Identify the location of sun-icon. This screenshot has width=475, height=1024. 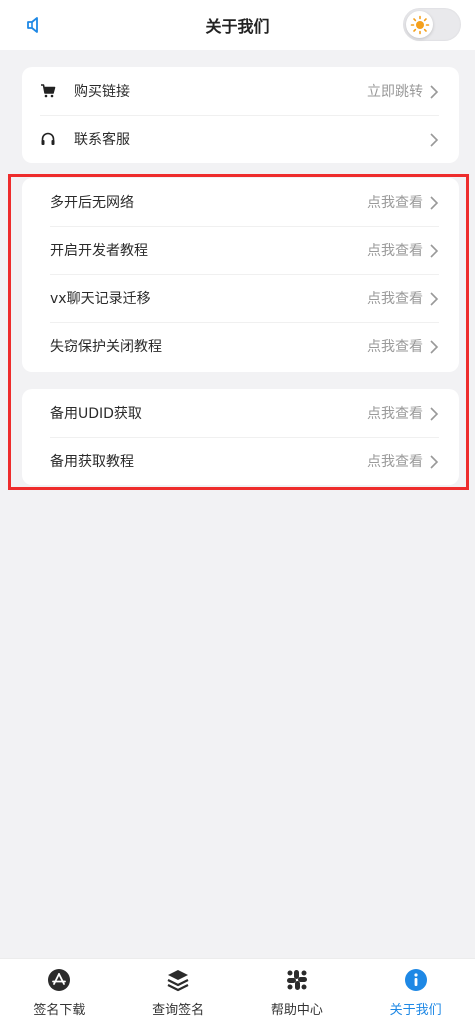
(419, 24).